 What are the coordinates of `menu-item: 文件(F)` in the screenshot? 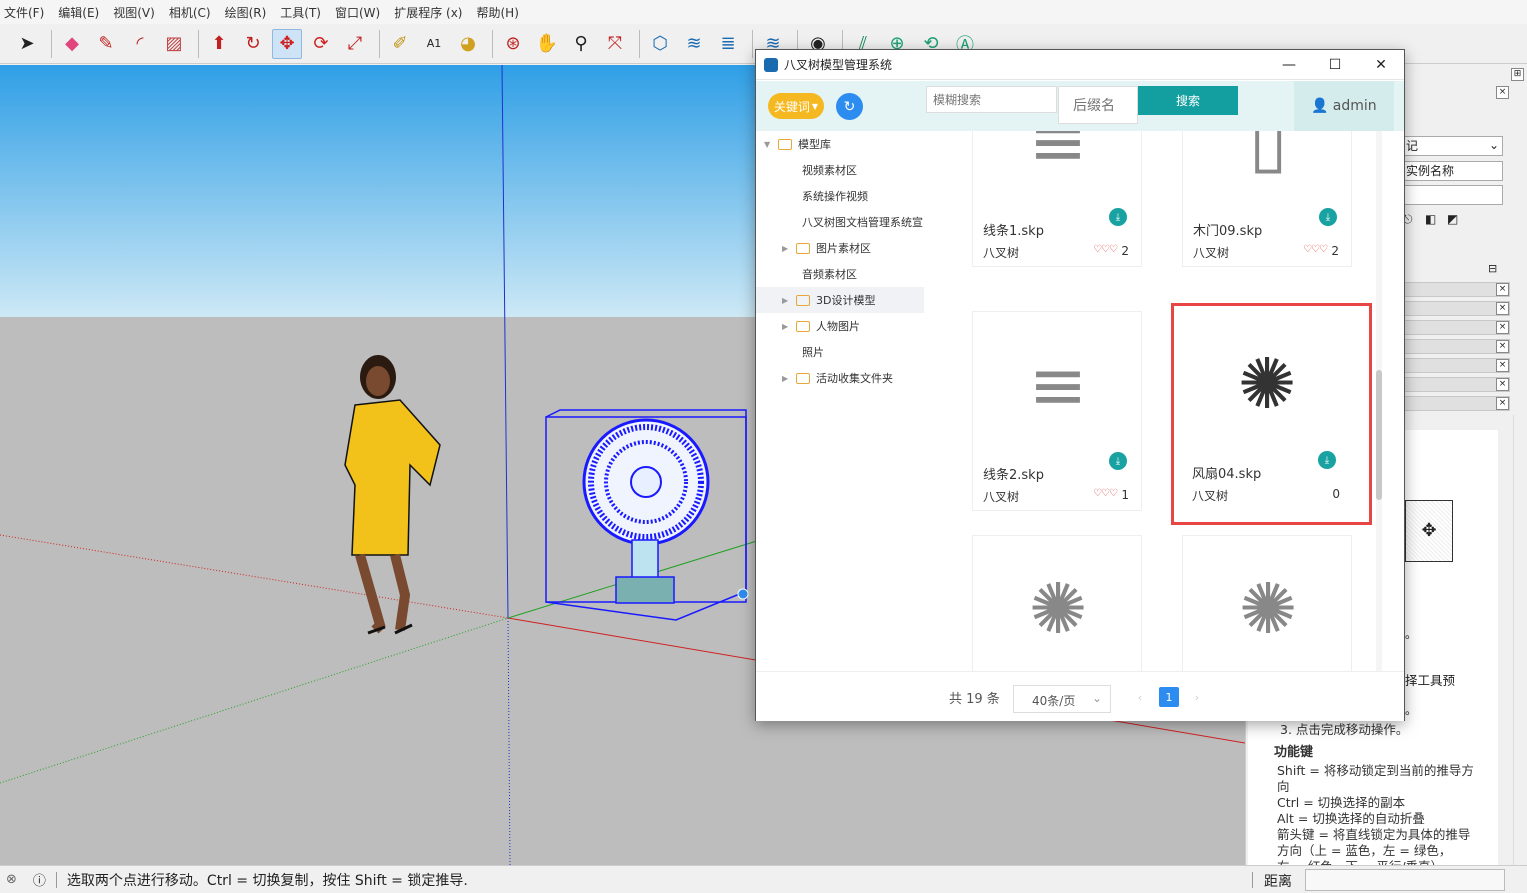 It's located at (24, 12).